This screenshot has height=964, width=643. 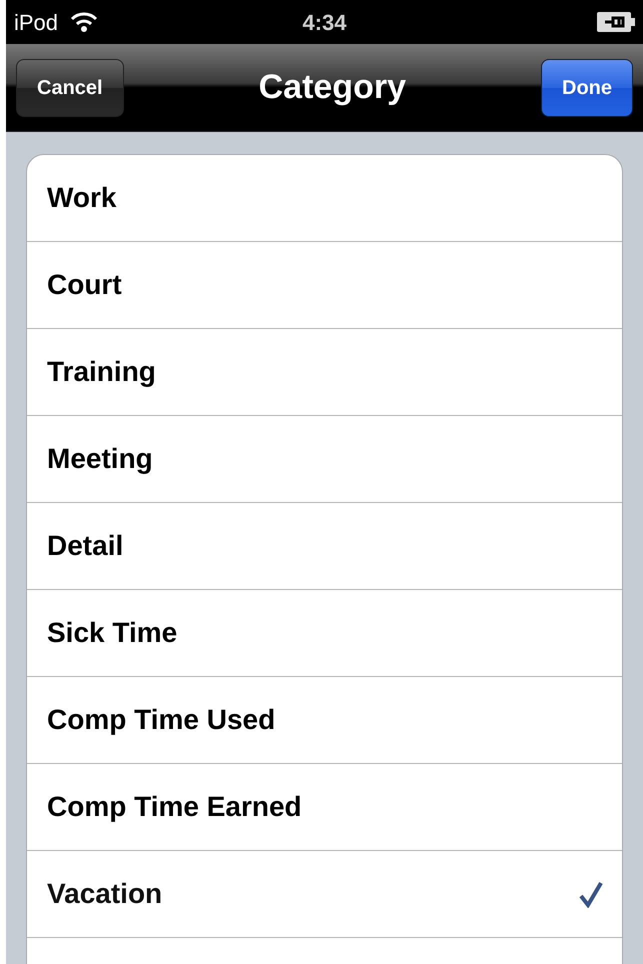 What do you see at coordinates (324, 459) in the screenshot?
I see `category-row: Meeting` at bounding box center [324, 459].